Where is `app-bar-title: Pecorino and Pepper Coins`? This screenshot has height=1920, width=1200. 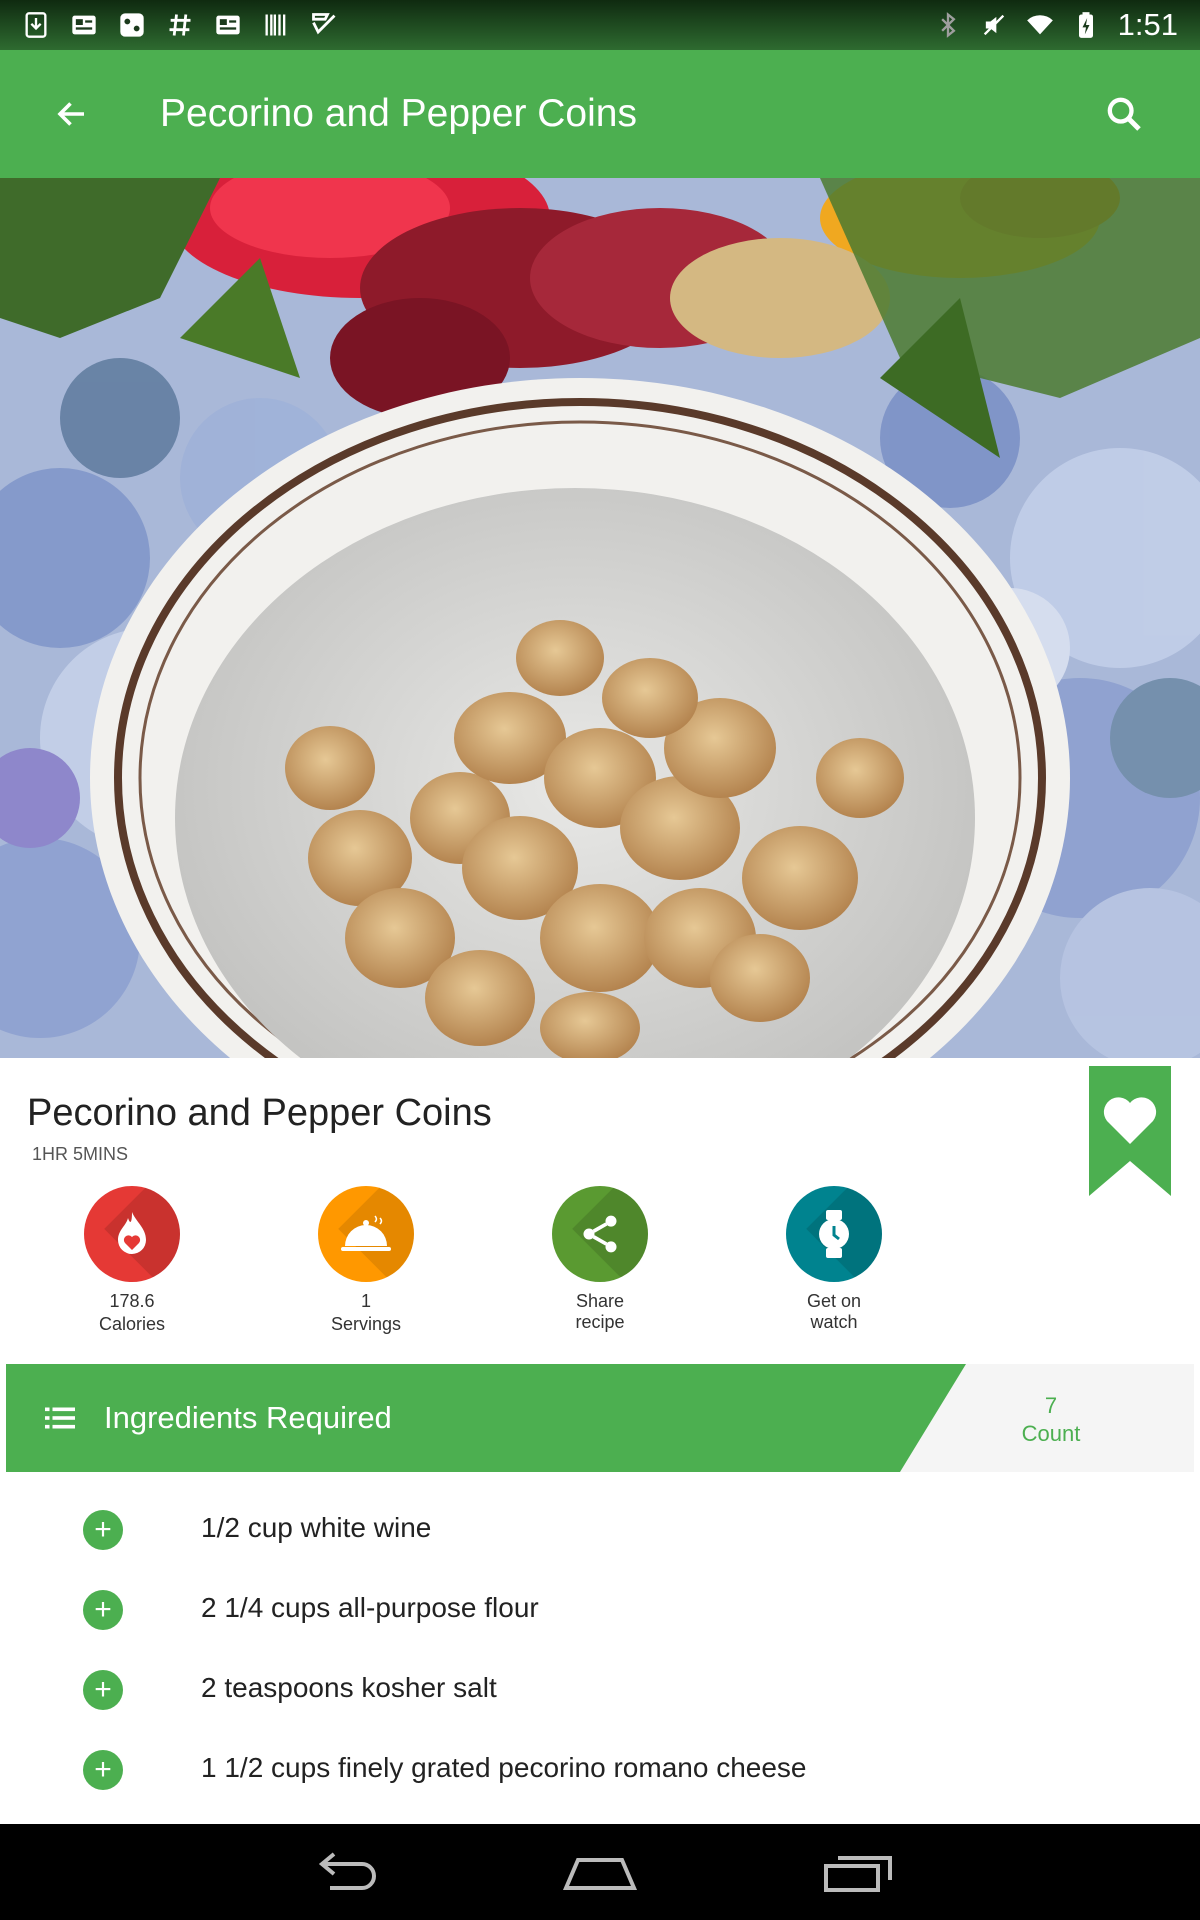 app-bar-title: Pecorino and Pepper Coins is located at coordinates (398, 113).